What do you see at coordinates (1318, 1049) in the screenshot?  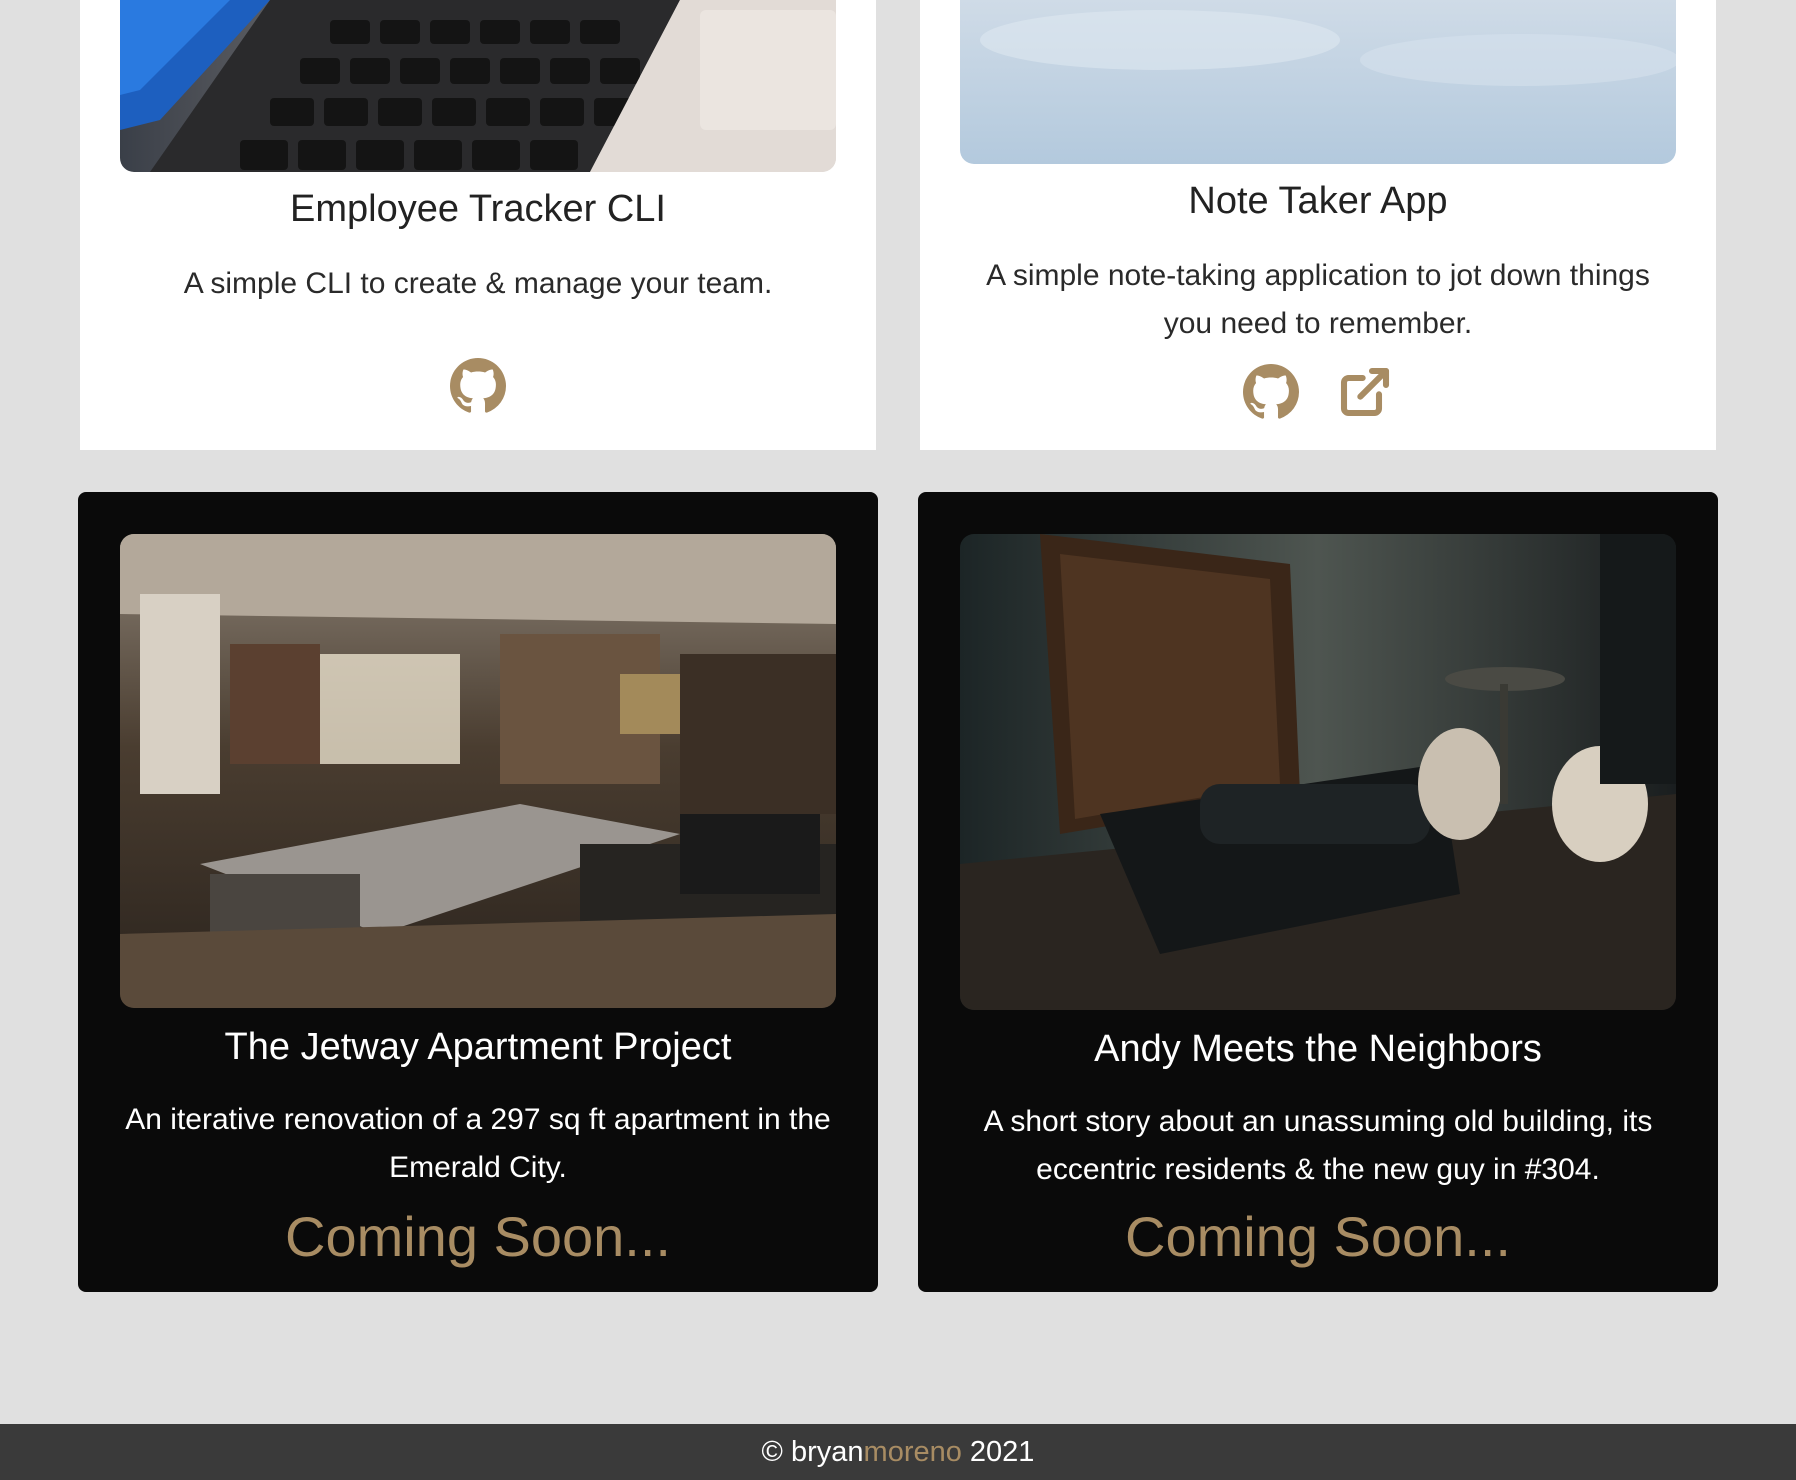 I see `card-title: Andy Meets the Neighbors` at bounding box center [1318, 1049].